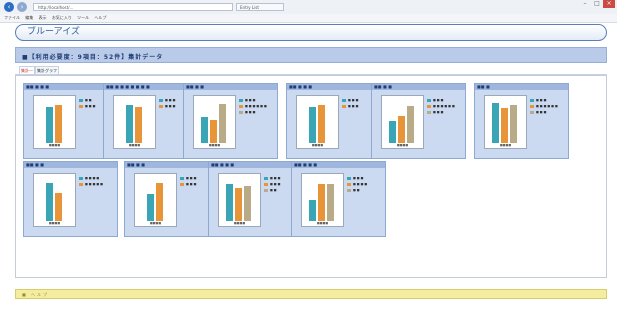 Image resolution: width=617 pixels, height=327 pixels. What do you see at coordinates (609, 4) in the screenshot?
I see `close-icon: ×` at bounding box center [609, 4].